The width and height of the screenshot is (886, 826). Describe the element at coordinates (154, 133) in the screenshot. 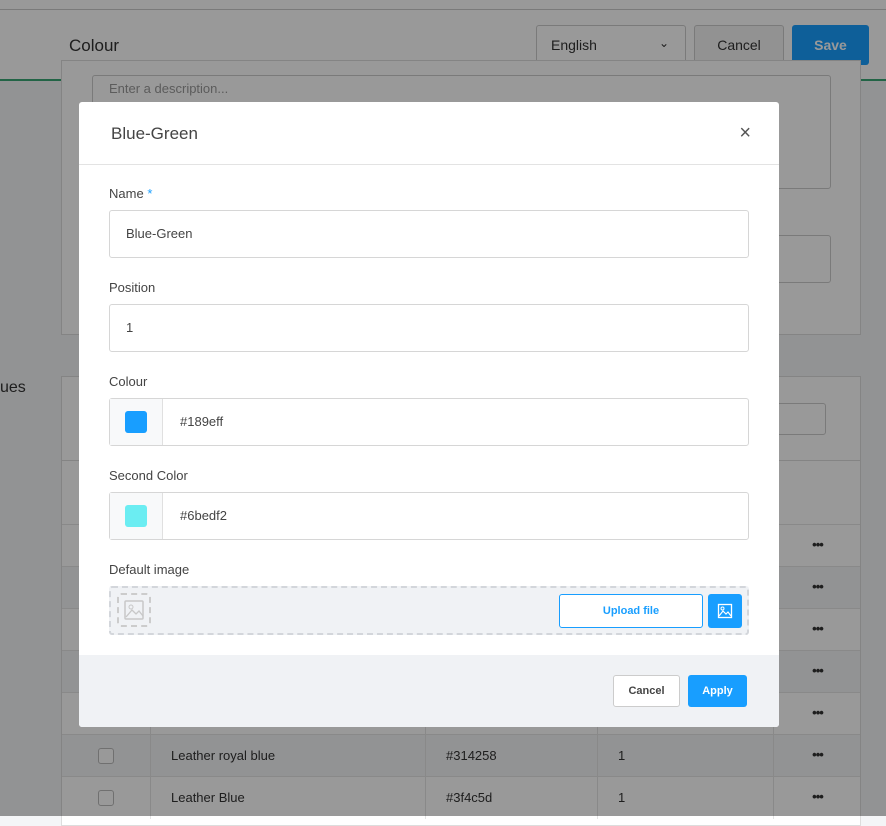

I see `modal-title: Blue-Green` at that location.